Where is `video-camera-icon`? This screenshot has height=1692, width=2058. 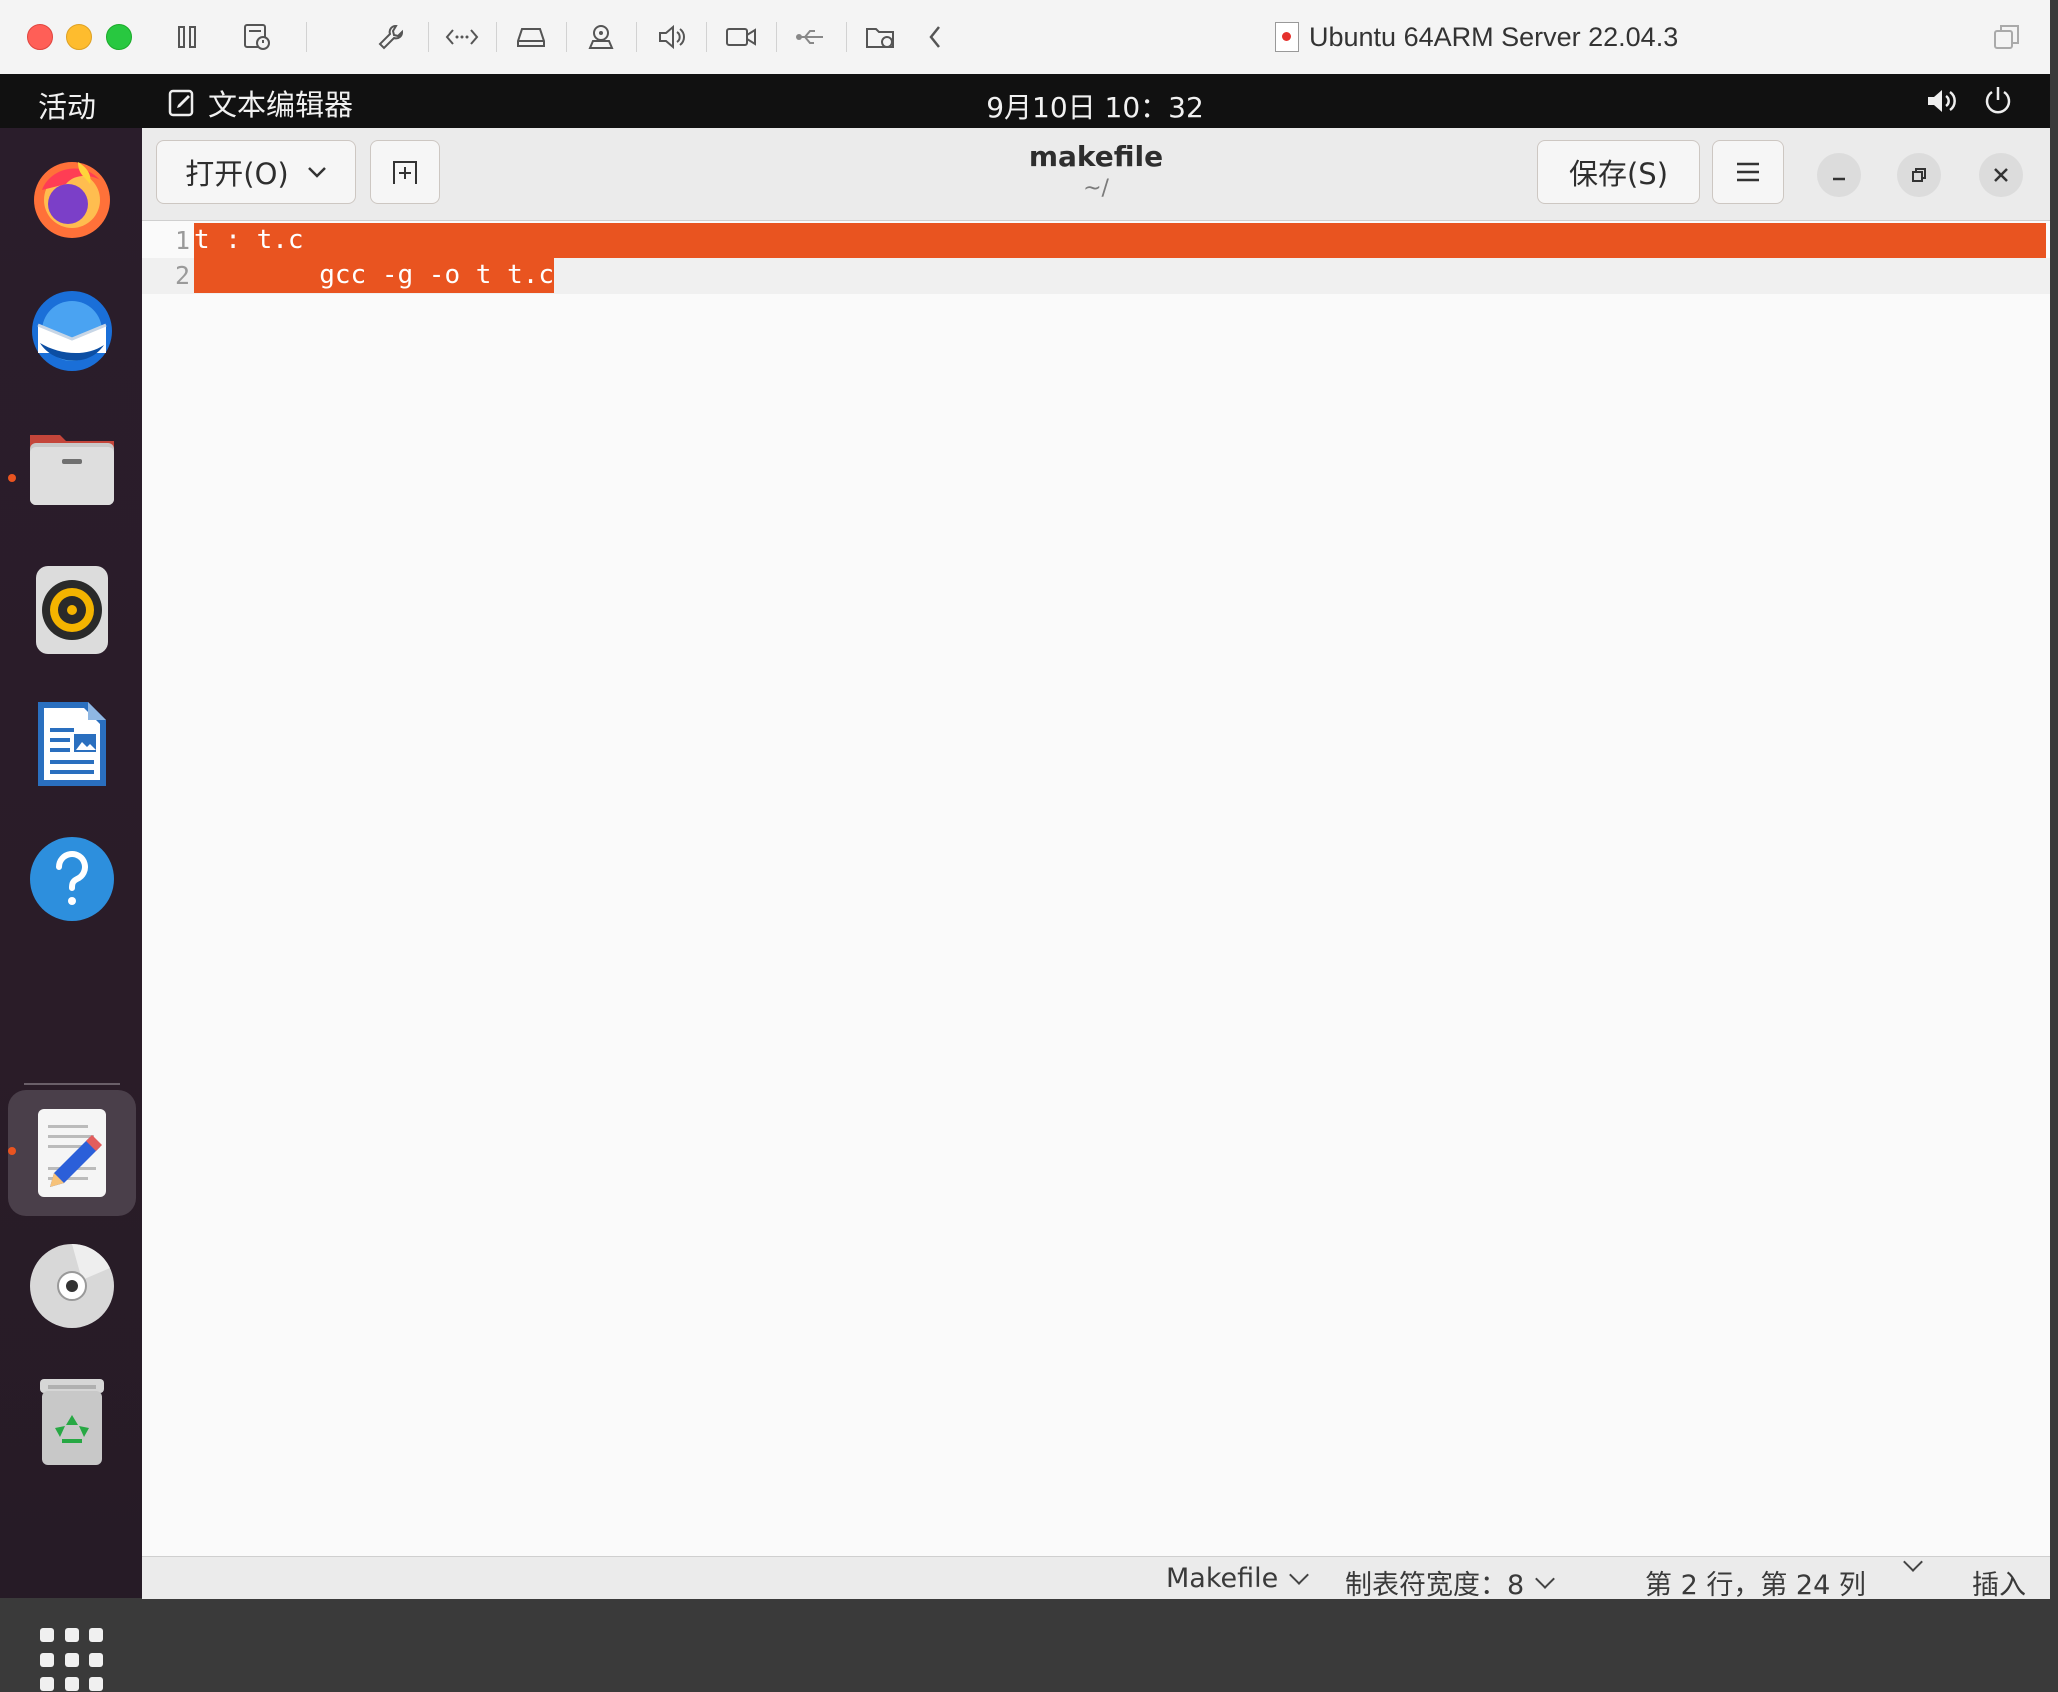 video-camera-icon is located at coordinates (741, 37).